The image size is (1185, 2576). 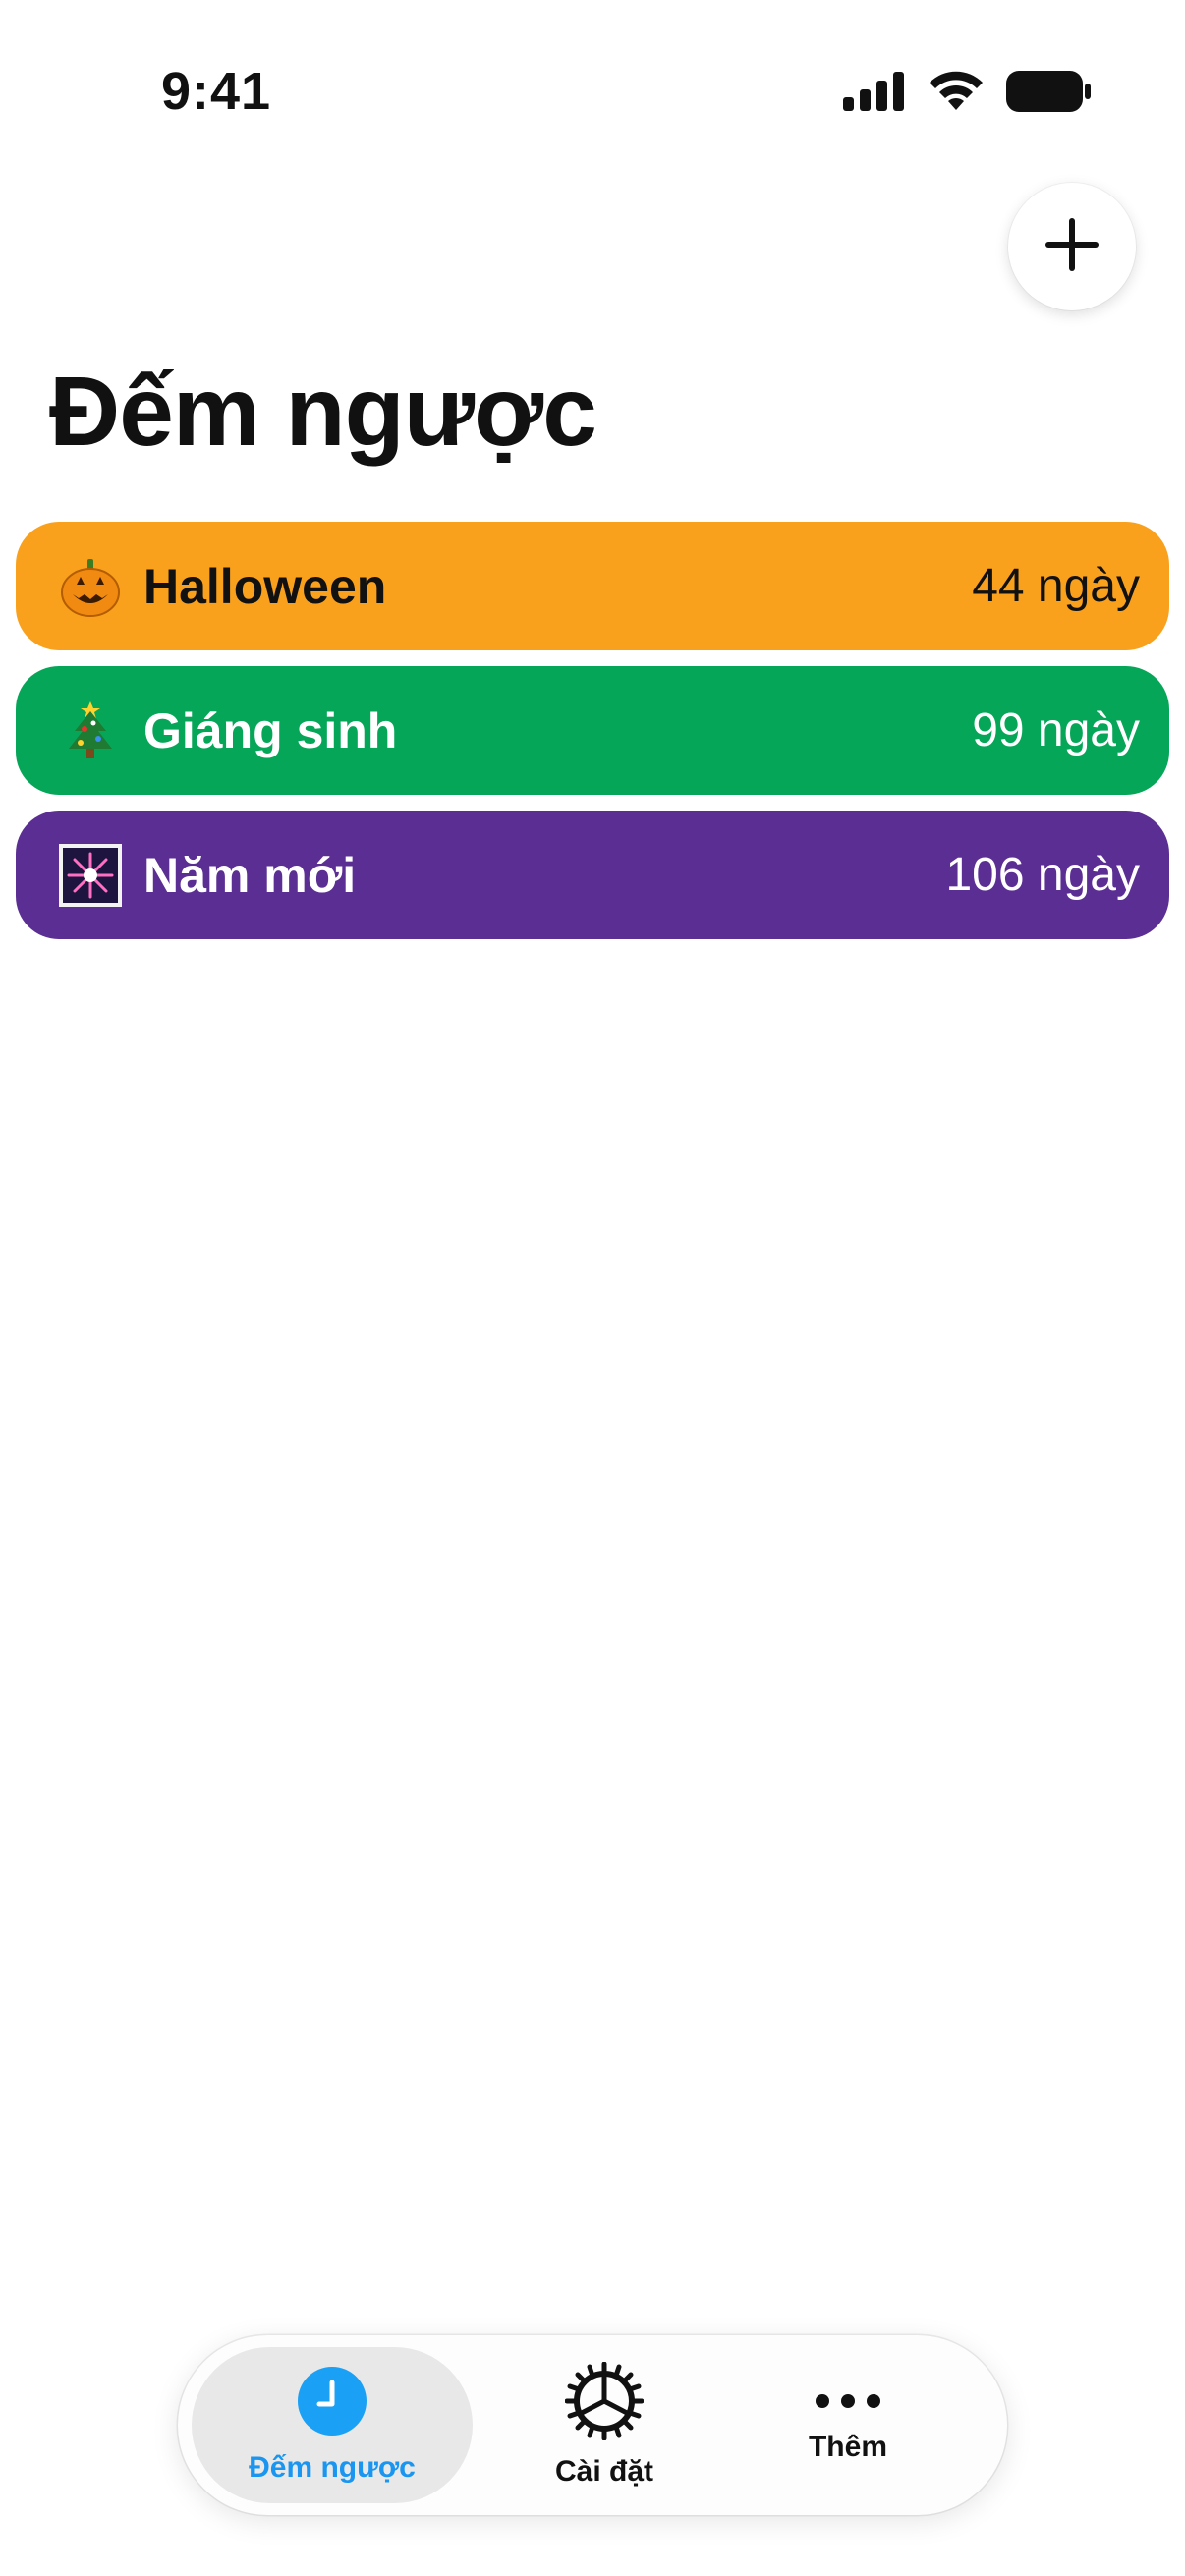 I want to click on countdown-name: Giáng sinh, so click(x=271, y=730).